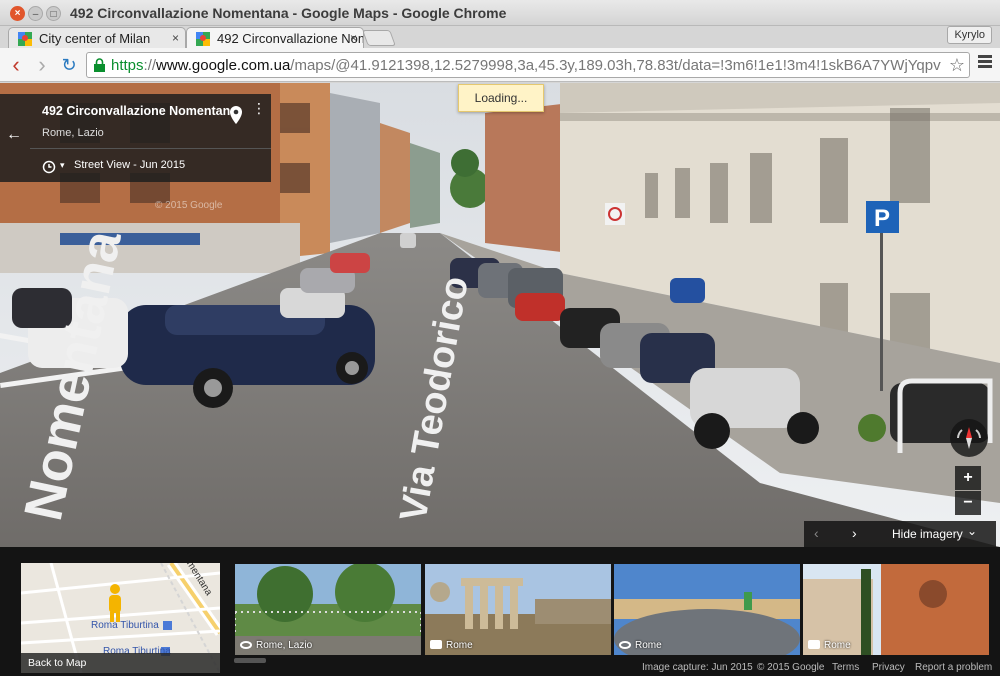  Describe the element at coordinates (882, 218) in the screenshot. I see `parking-sign-label: P` at that location.